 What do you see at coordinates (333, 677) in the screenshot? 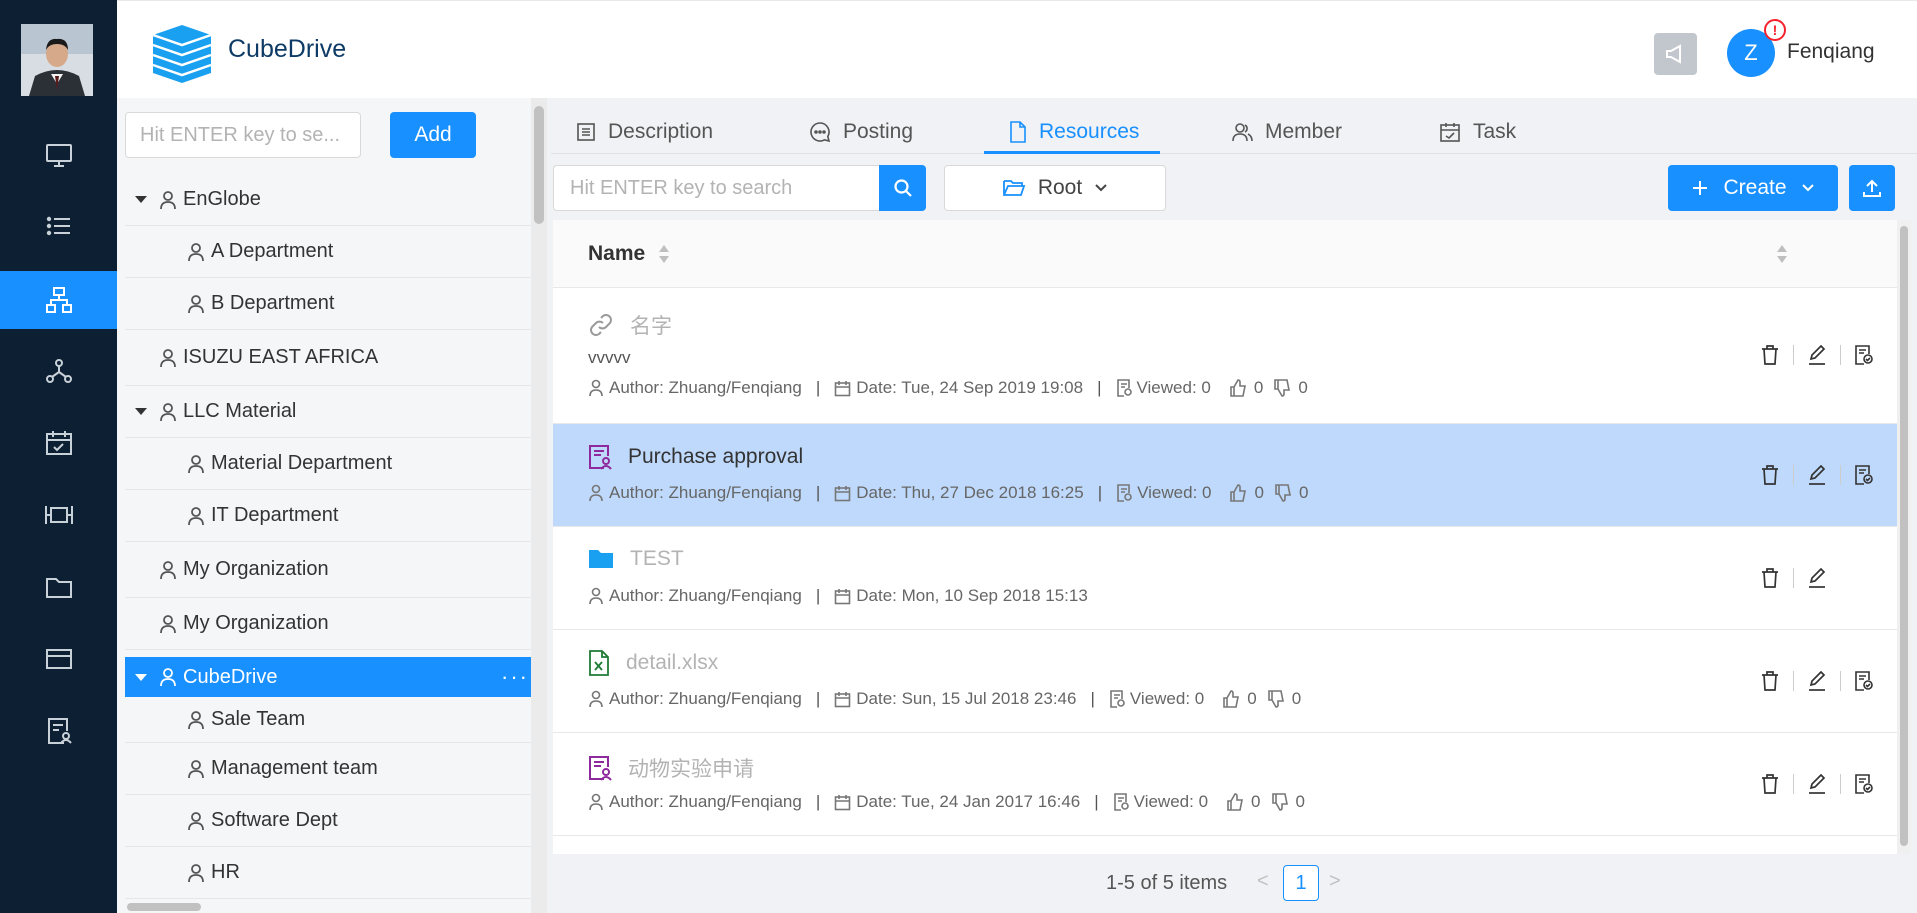
I see `tree-node-selected: CubeDrive ···` at bounding box center [333, 677].